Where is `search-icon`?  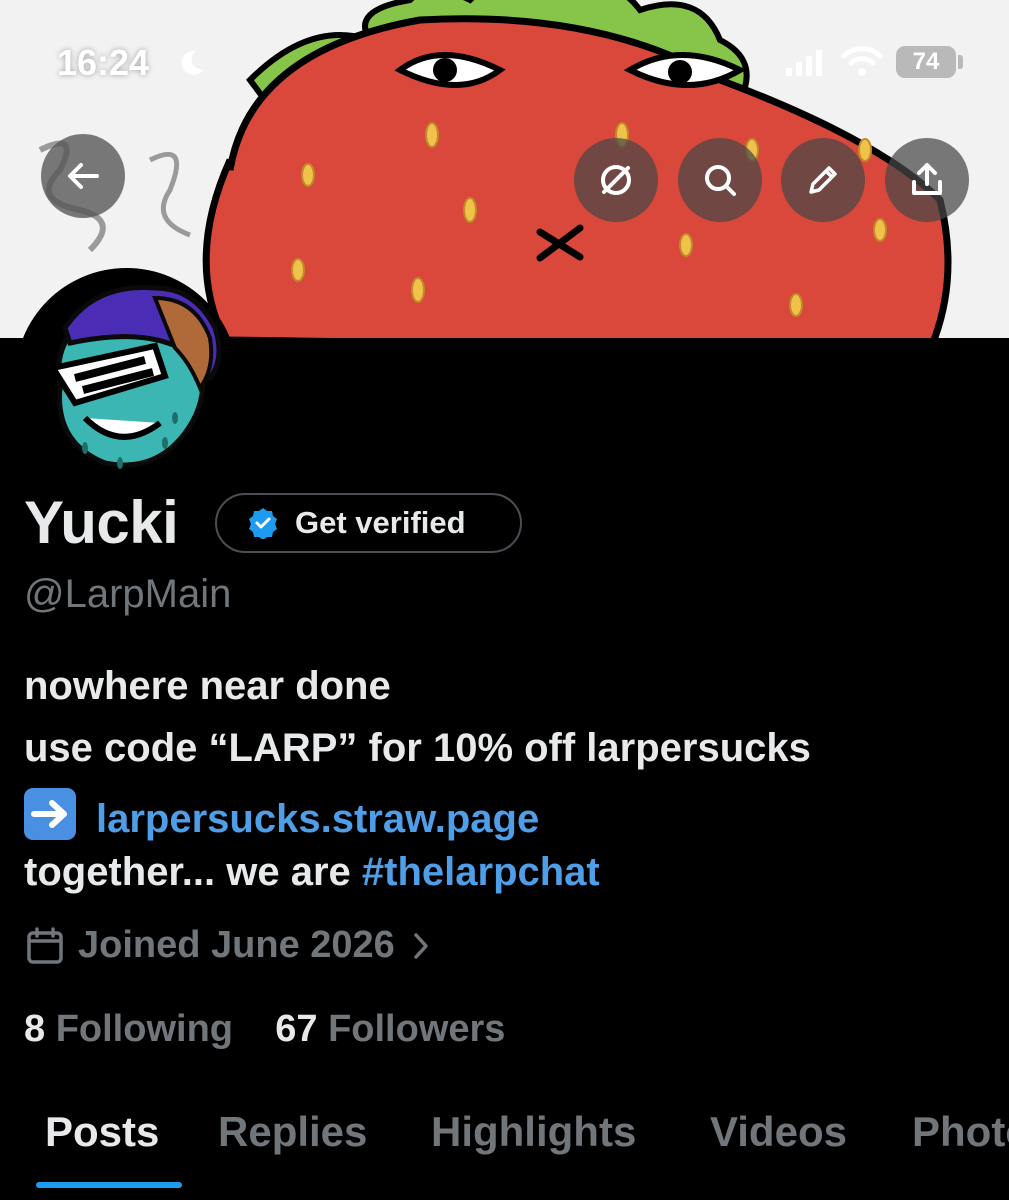 search-icon is located at coordinates (720, 180).